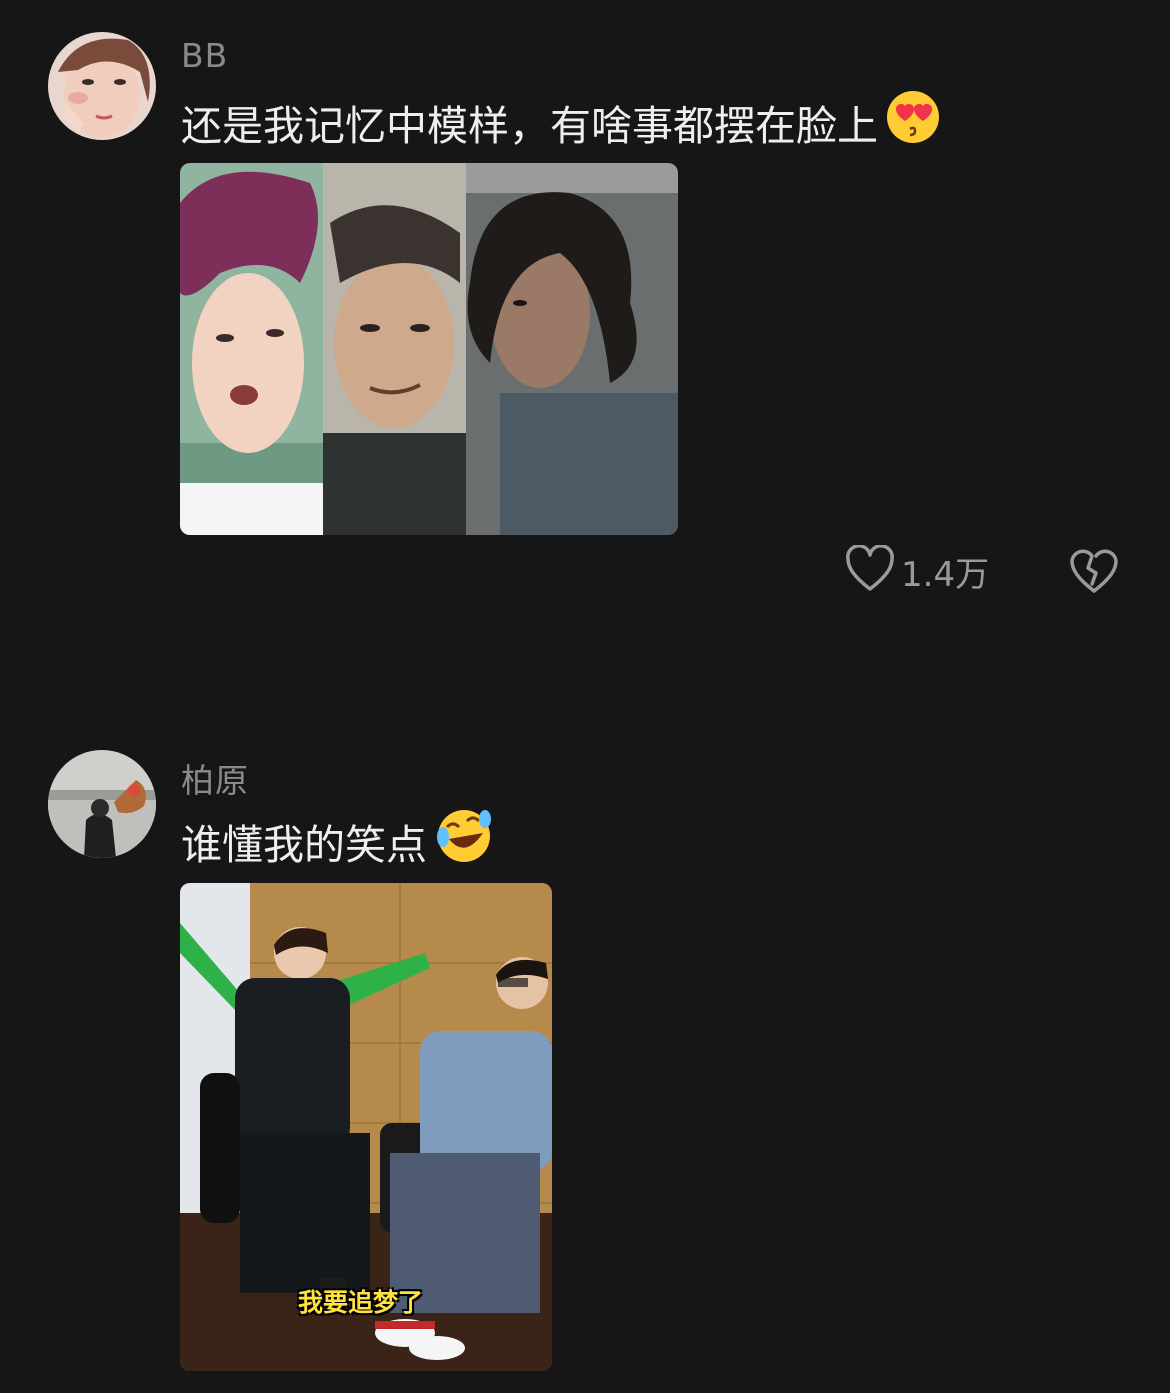 The width and height of the screenshot is (1170, 1393). I want to click on like-action: 1.4万, so click(917, 570).